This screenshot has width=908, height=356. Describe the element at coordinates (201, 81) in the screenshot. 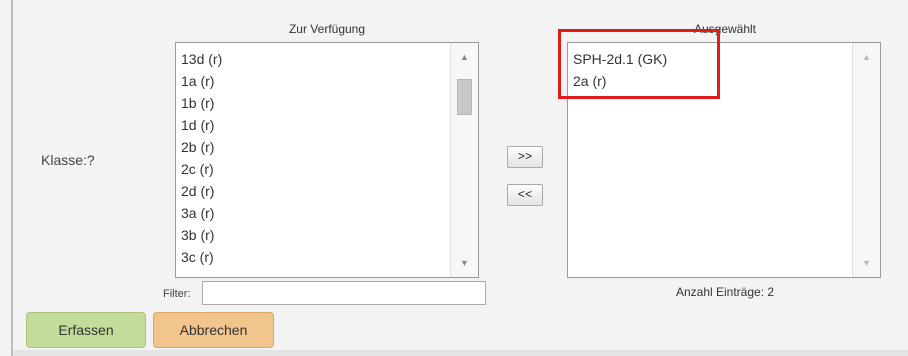

I see `available-item: 1a (r)` at that location.